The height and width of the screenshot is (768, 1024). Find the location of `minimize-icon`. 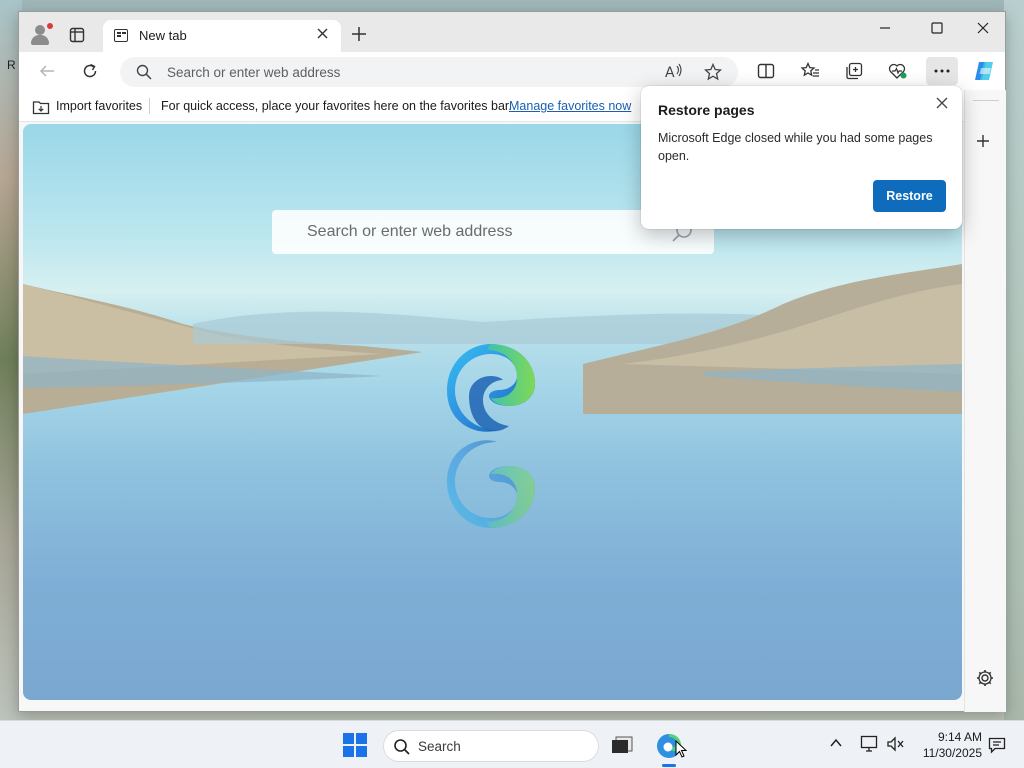

minimize-icon is located at coordinates (885, 28).